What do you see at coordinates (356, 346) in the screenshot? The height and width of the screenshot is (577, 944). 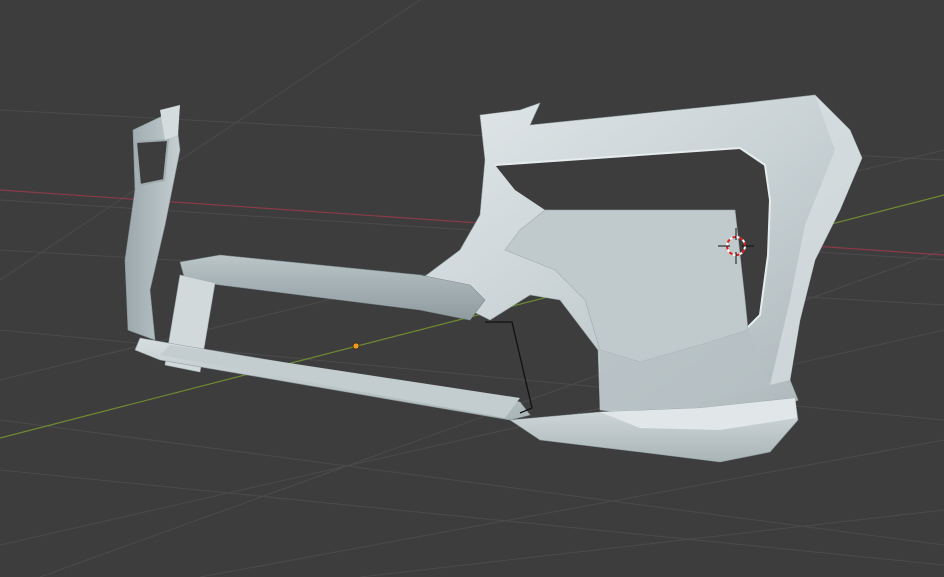 I see `object-origin-icon` at bounding box center [356, 346].